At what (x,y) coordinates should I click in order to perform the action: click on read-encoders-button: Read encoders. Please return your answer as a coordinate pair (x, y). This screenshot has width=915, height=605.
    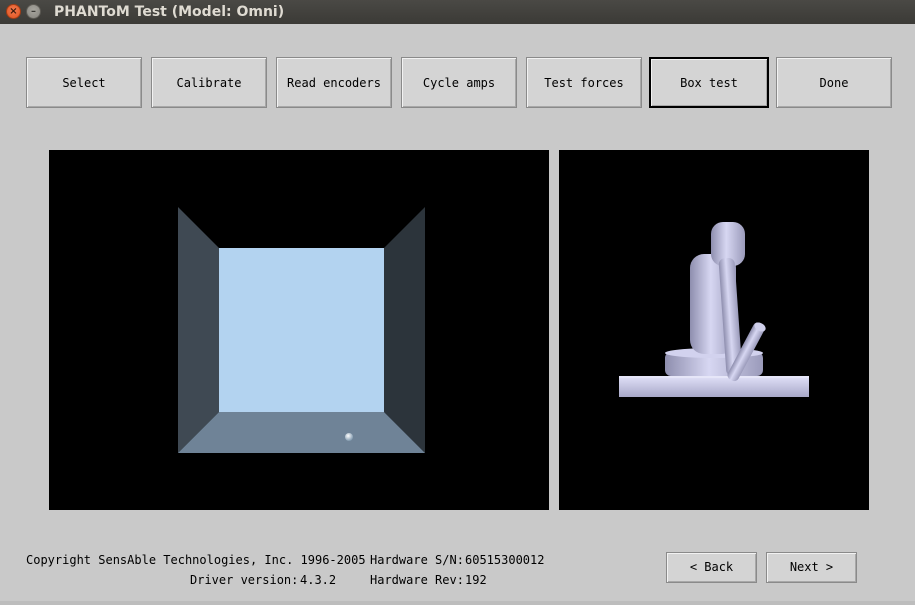
    Looking at the image, I should click on (334, 82).